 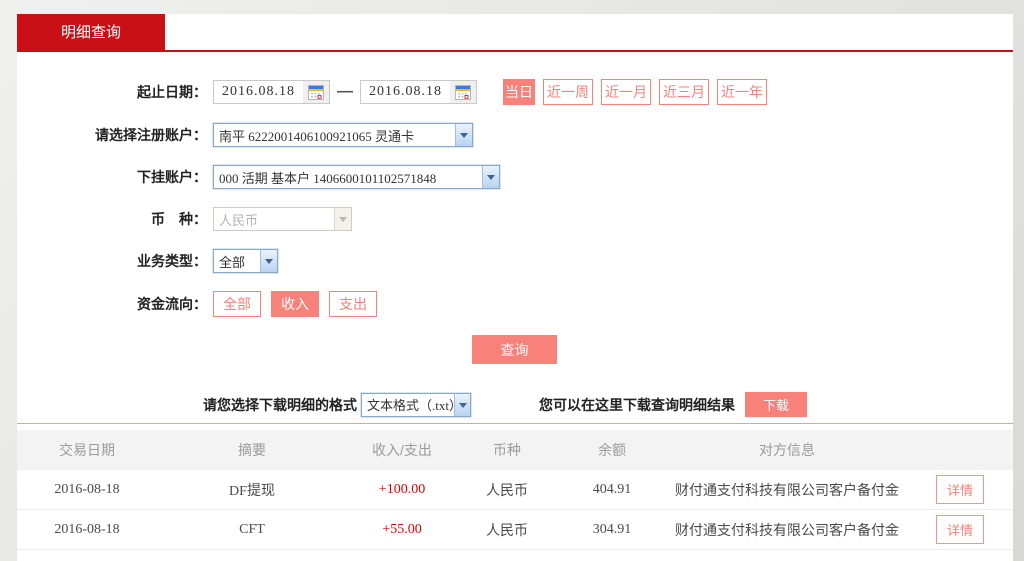 I want to click on currency-label: 币 种：, so click(x=179, y=219).